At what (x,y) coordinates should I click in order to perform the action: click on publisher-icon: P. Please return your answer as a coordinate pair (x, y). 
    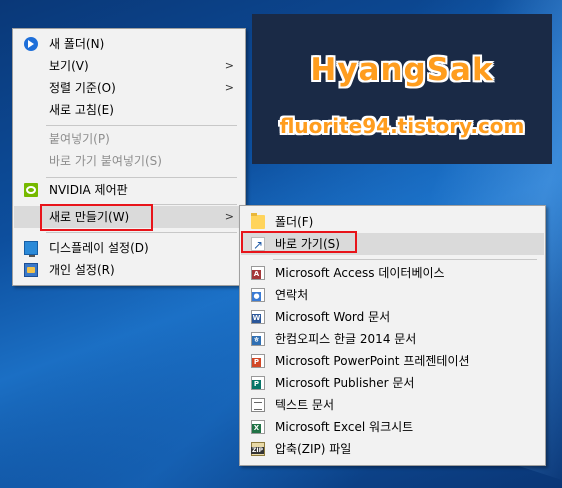
    Looking at the image, I should click on (258, 383).